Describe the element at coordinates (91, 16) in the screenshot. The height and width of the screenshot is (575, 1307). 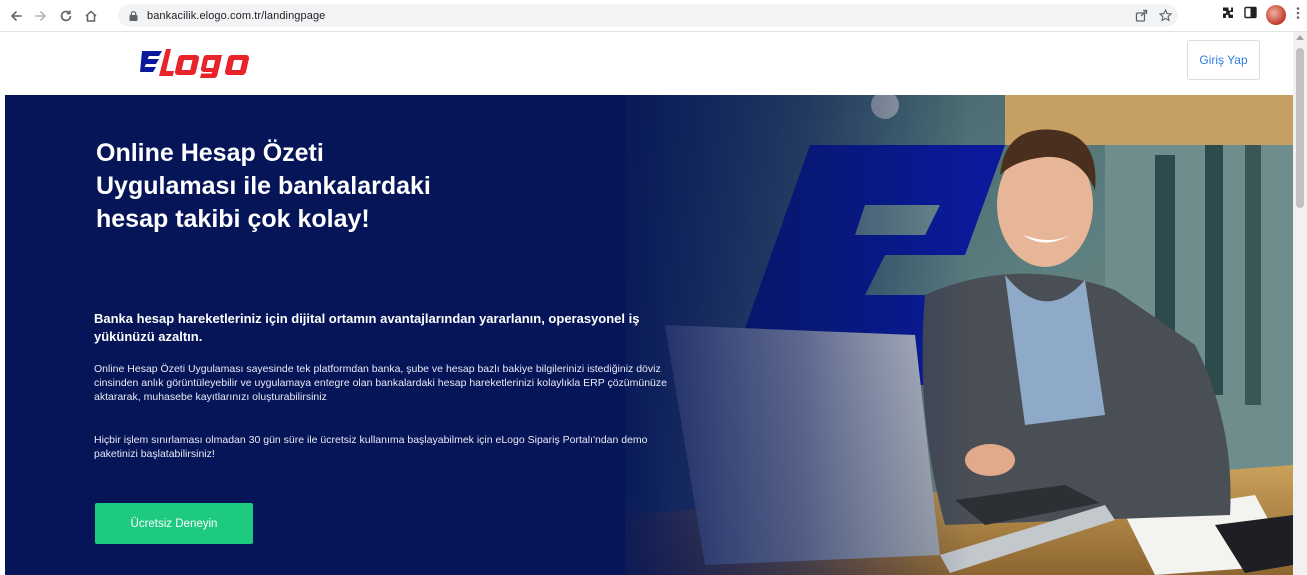
I see `home-icon` at that location.